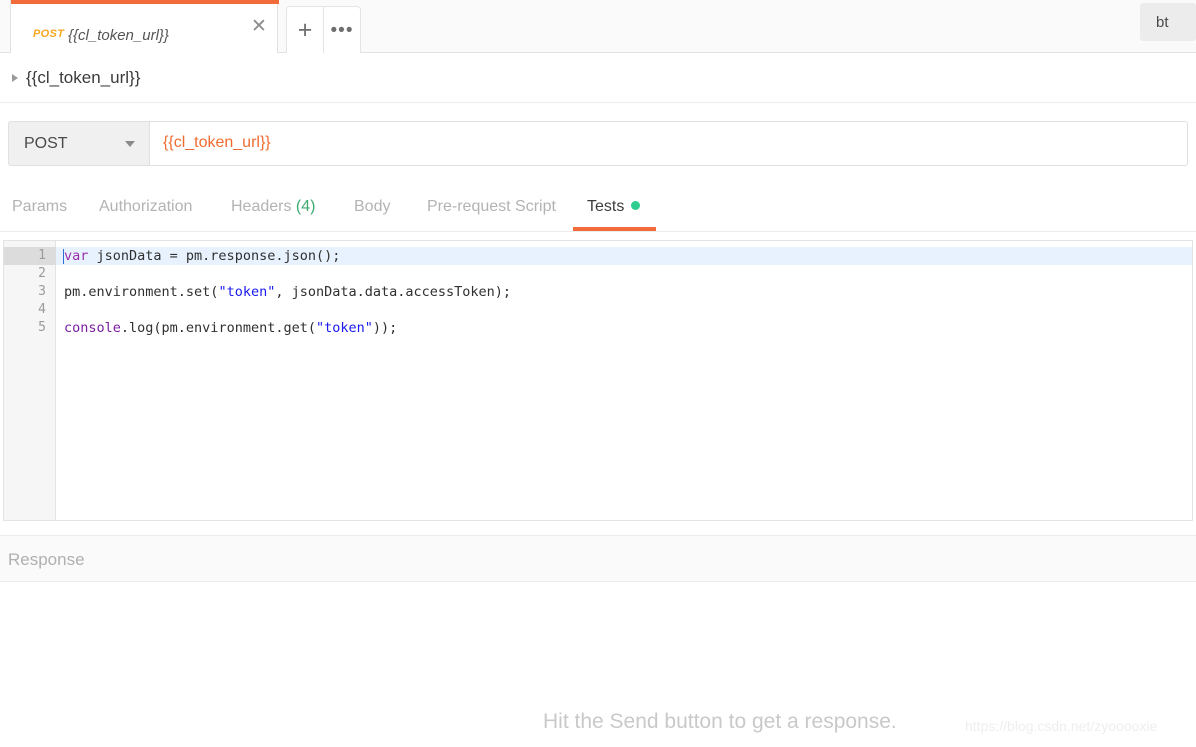 This screenshot has height=747, width=1196. I want to click on request-tab-label: Params, so click(40, 206).